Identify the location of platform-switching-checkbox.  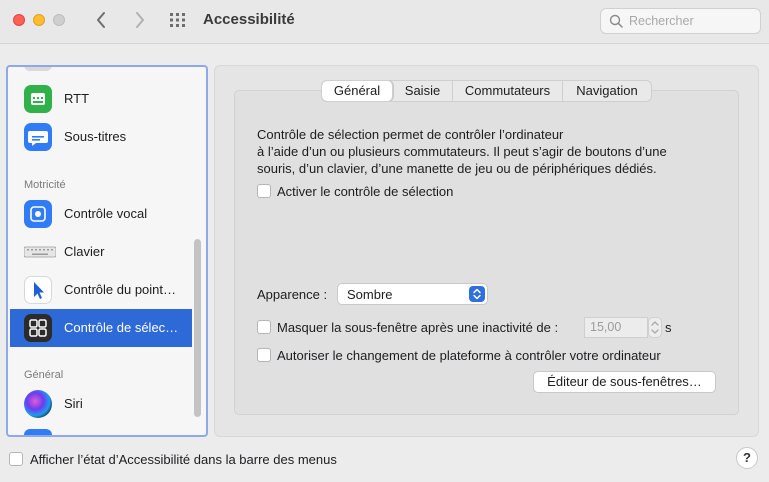
(264, 355).